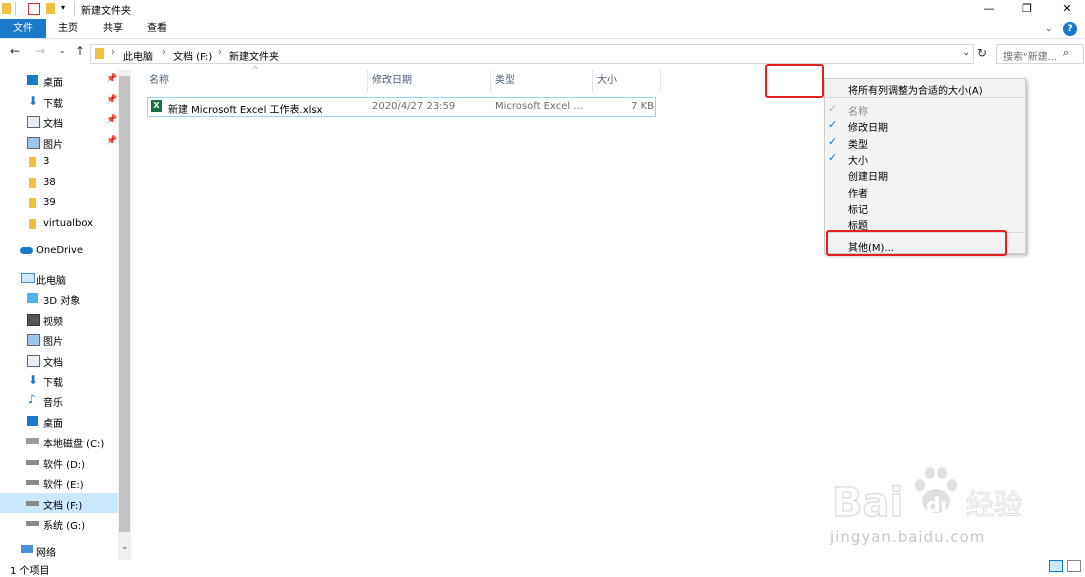  I want to click on nav-item-folder-39: 39, so click(59, 203).